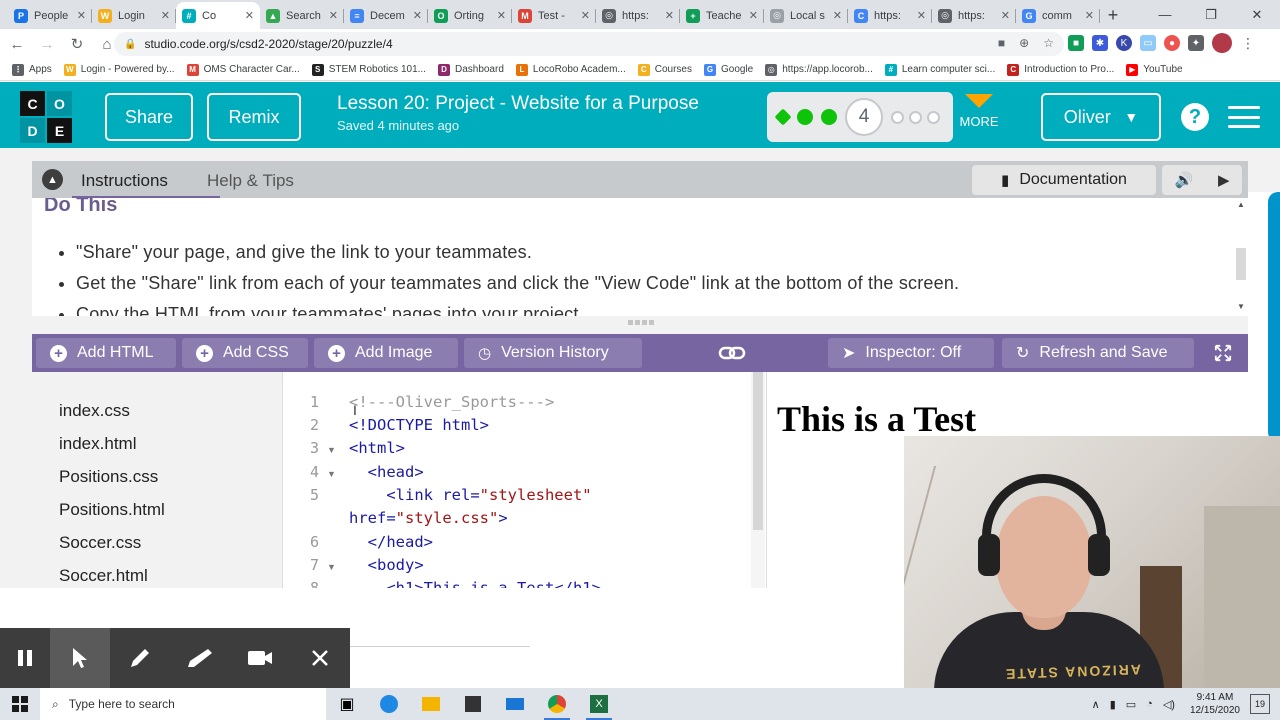 This screenshot has height=720, width=1280. I want to click on scroll-down-icon: ▼, so click(1241, 306).